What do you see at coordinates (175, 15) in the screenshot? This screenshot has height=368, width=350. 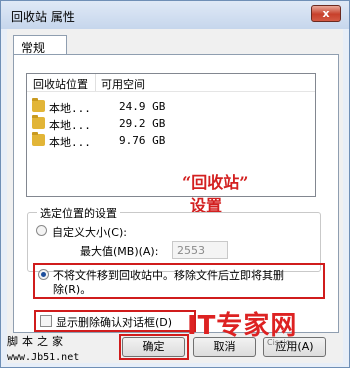 I see `title-bar: 回收站 属性 x` at bounding box center [175, 15].